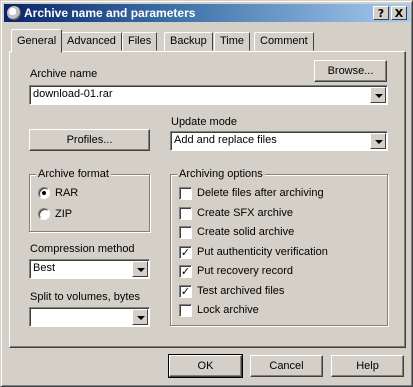 The height and width of the screenshot is (387, 413). What do you see at coordinates (245, 271) in the screenshot?
I see `recovery-record-label: Put recovery record` at bounding box center [245, 271].